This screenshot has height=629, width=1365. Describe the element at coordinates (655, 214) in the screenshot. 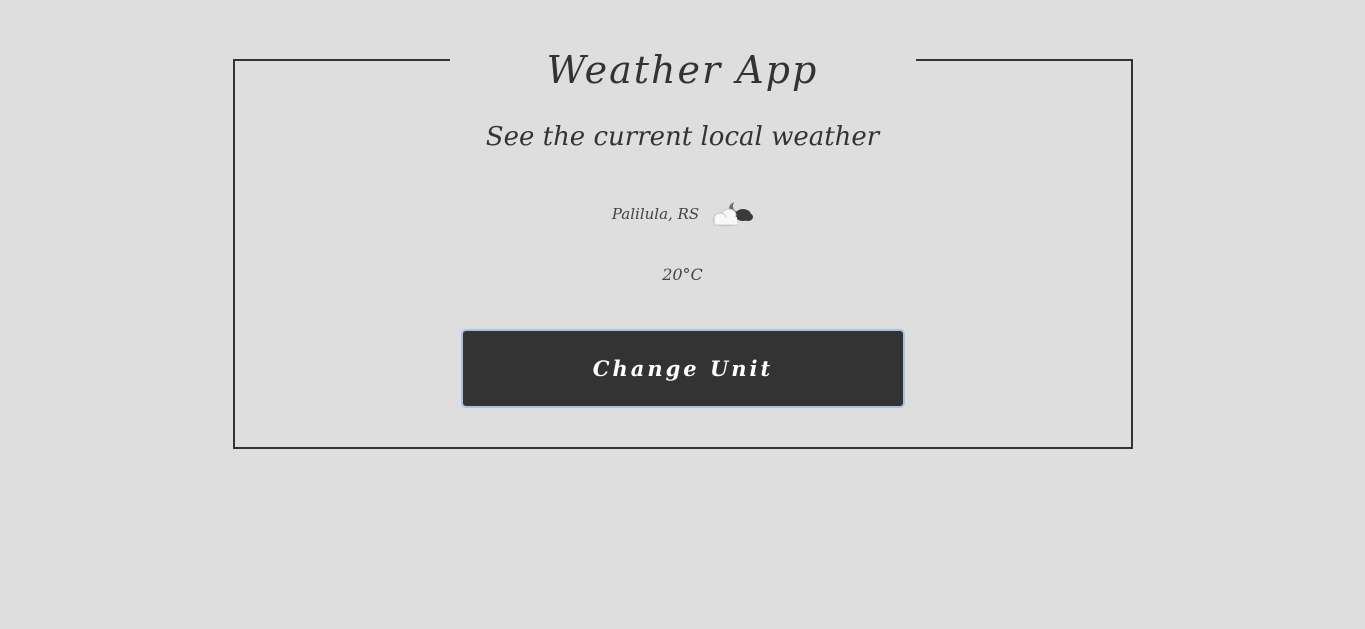

I see `location-label: Palilula, RS` at that location.